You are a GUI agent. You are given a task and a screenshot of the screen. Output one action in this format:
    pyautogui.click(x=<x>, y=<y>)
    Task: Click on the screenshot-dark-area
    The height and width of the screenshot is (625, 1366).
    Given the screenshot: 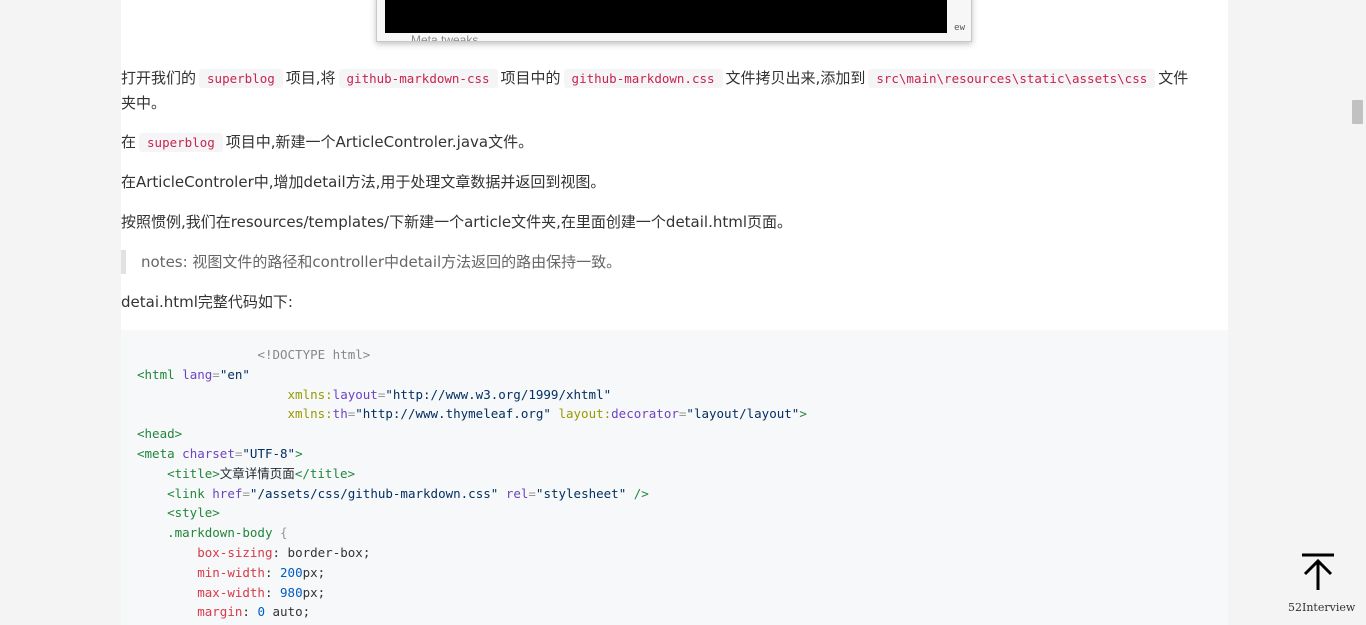 What is the action you would take?
    pyautogui.click(x=666, y=16)
    